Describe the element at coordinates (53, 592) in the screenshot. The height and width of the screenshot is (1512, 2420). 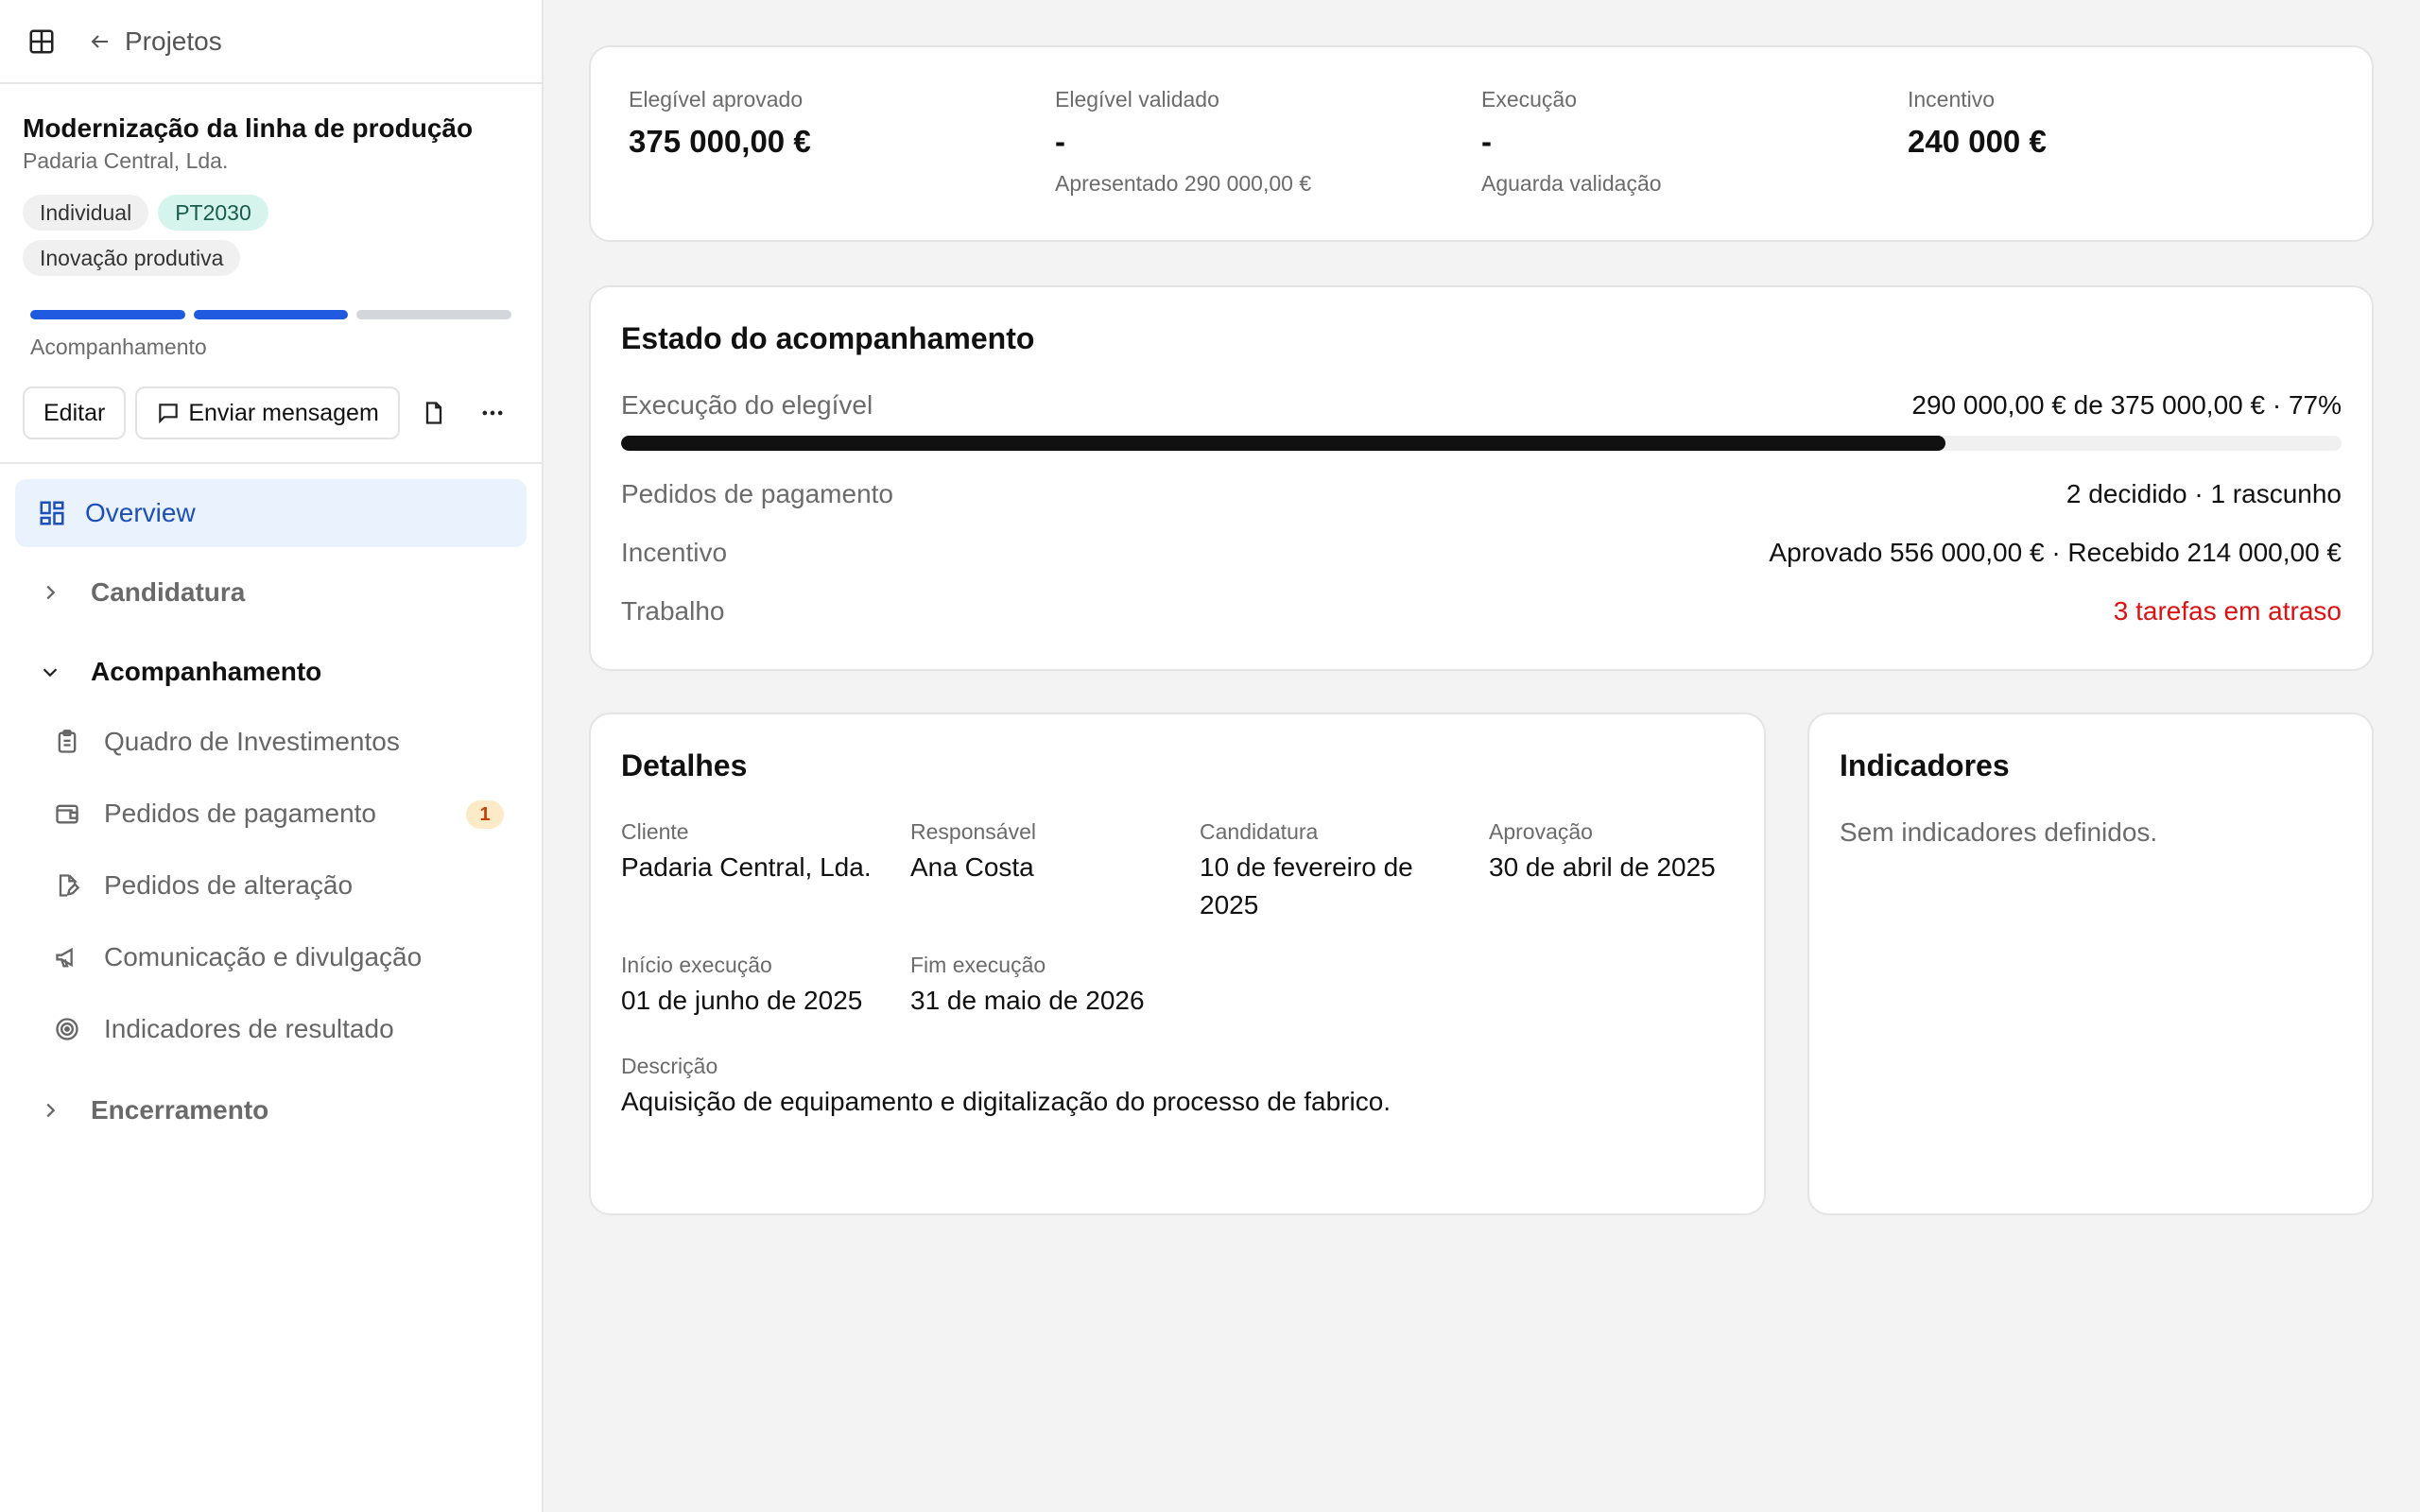
I see `chevron-right-icon` at that location.